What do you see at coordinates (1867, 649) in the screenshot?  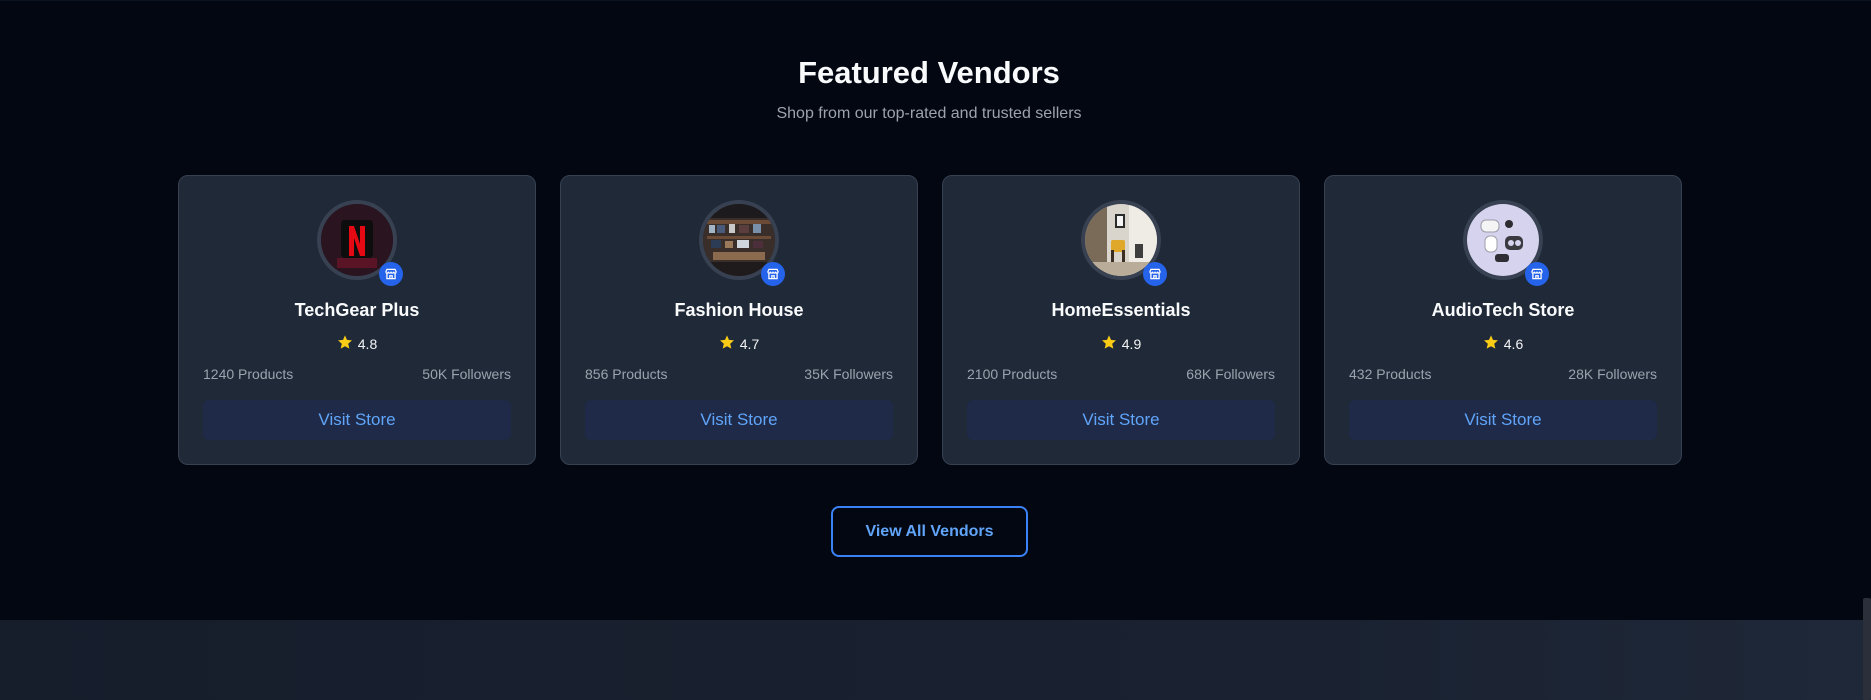 I see `scrollbar-thumb` at bounding box center [1867, 649].